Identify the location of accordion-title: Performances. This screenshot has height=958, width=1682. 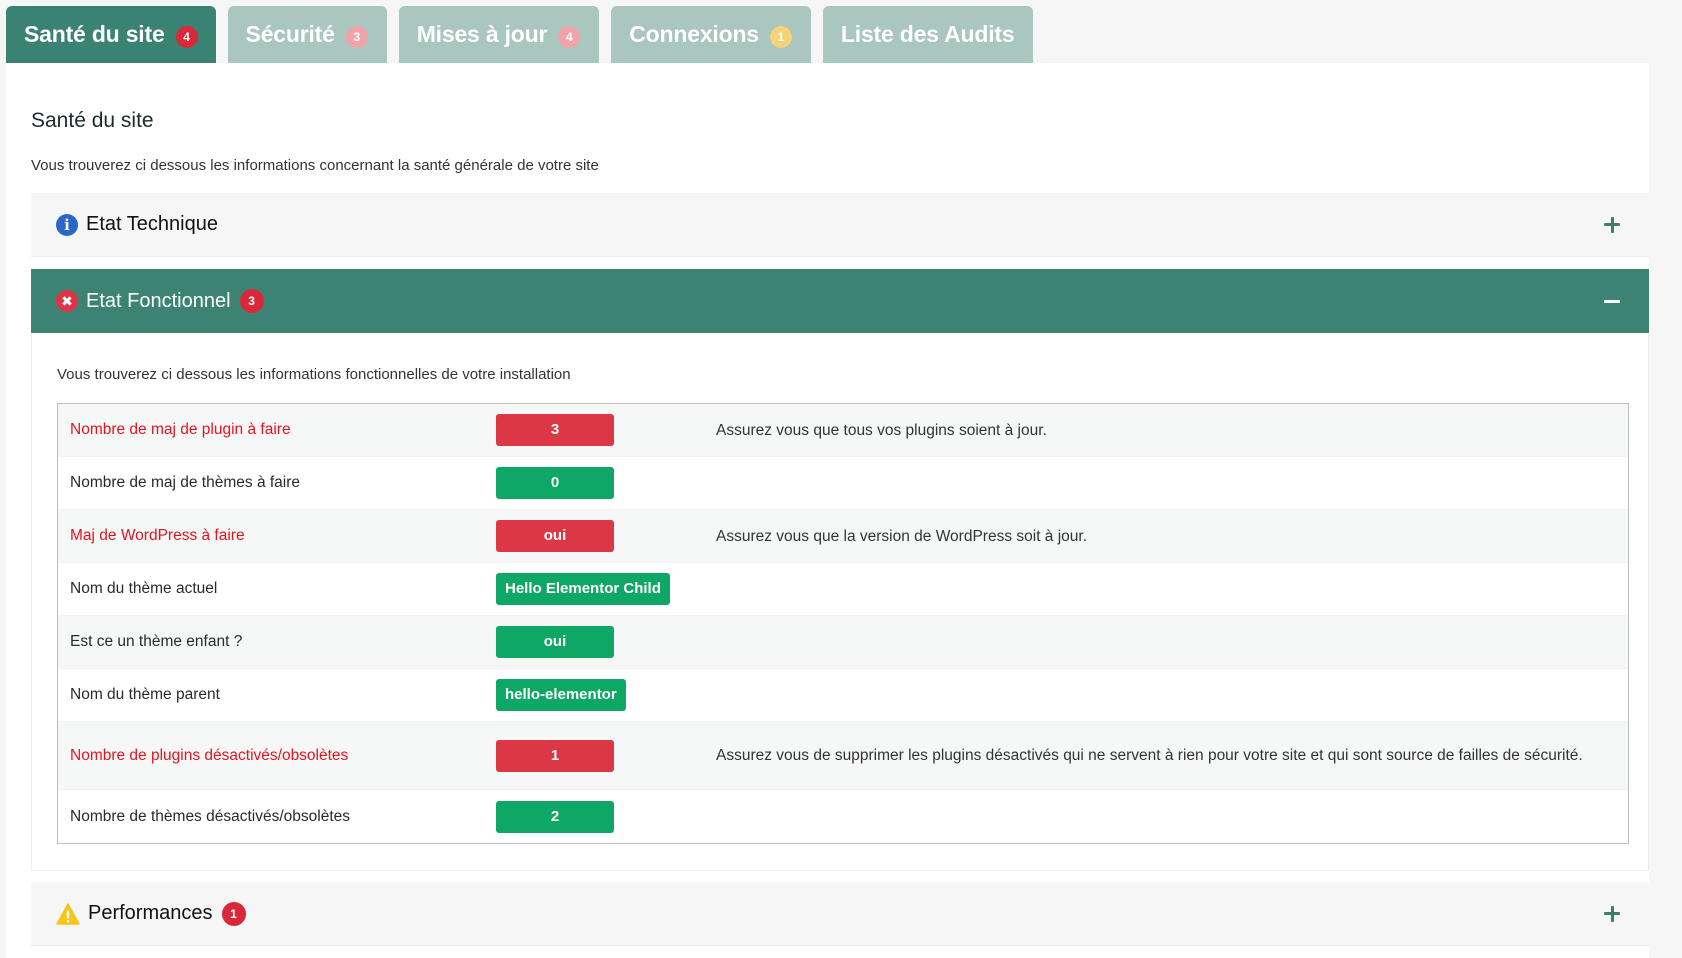
(150, 913).